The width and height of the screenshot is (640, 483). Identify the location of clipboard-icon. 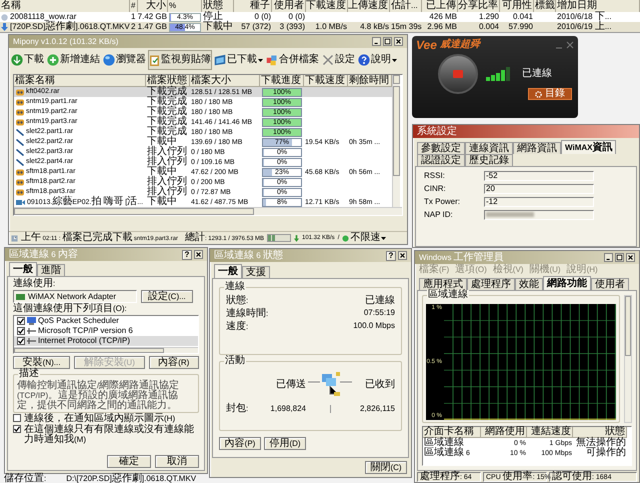
(154, 60).